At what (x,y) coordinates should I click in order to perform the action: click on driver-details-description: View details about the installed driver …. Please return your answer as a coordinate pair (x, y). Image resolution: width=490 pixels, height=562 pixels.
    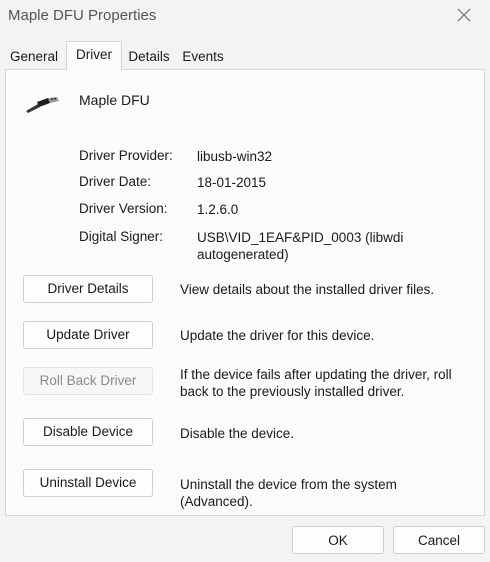
    Looking at the image, I should click on (307, 289).